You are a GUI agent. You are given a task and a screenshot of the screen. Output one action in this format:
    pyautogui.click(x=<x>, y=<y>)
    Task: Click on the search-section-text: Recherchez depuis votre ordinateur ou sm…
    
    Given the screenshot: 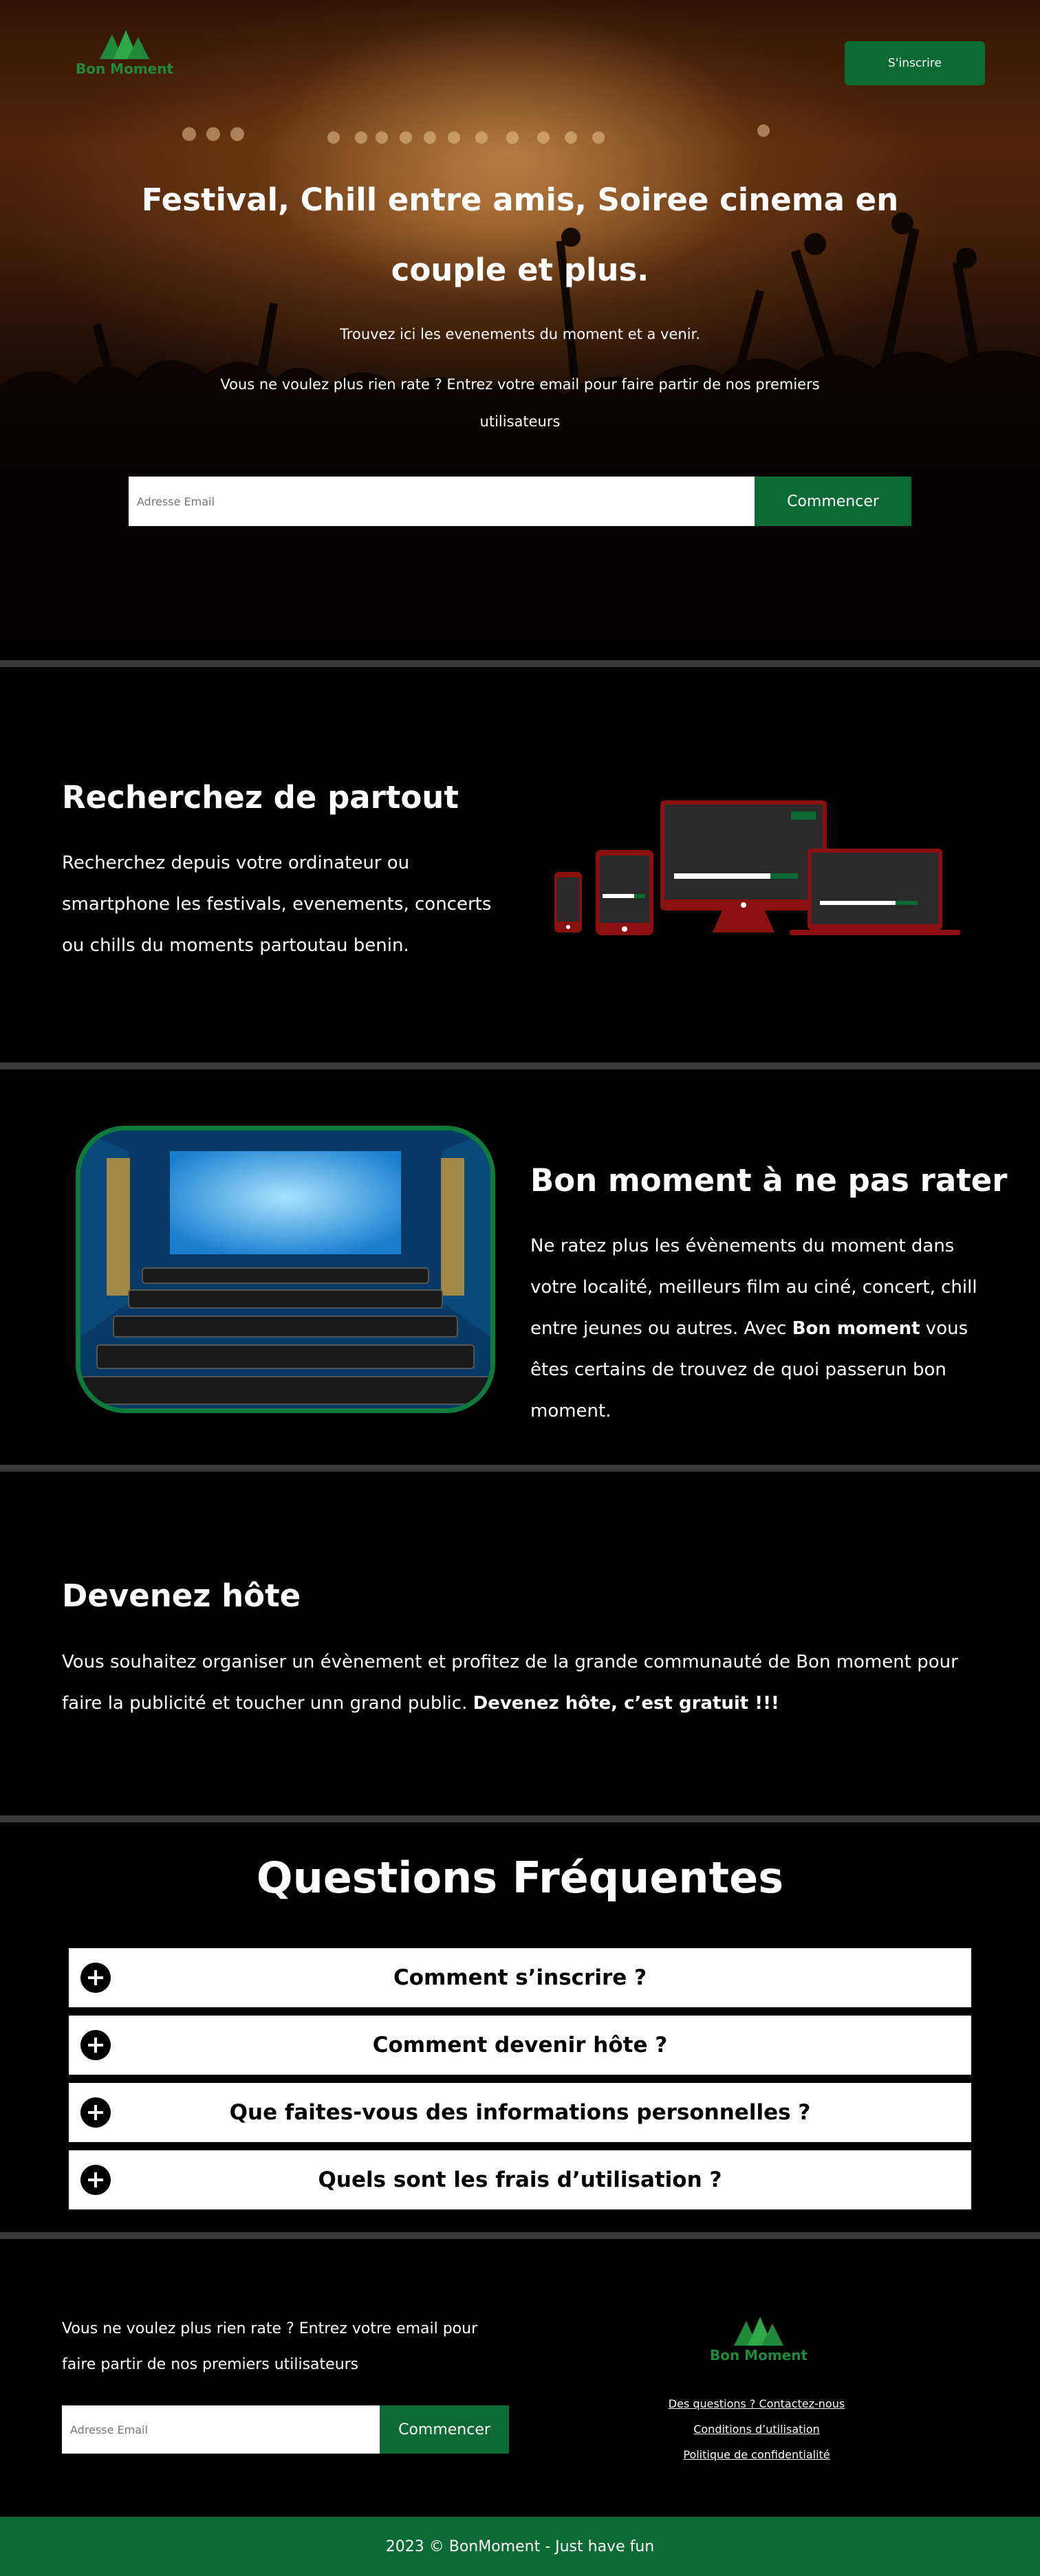 What is the action you would take?
    pyautogui.click(x=277, y=904)
    